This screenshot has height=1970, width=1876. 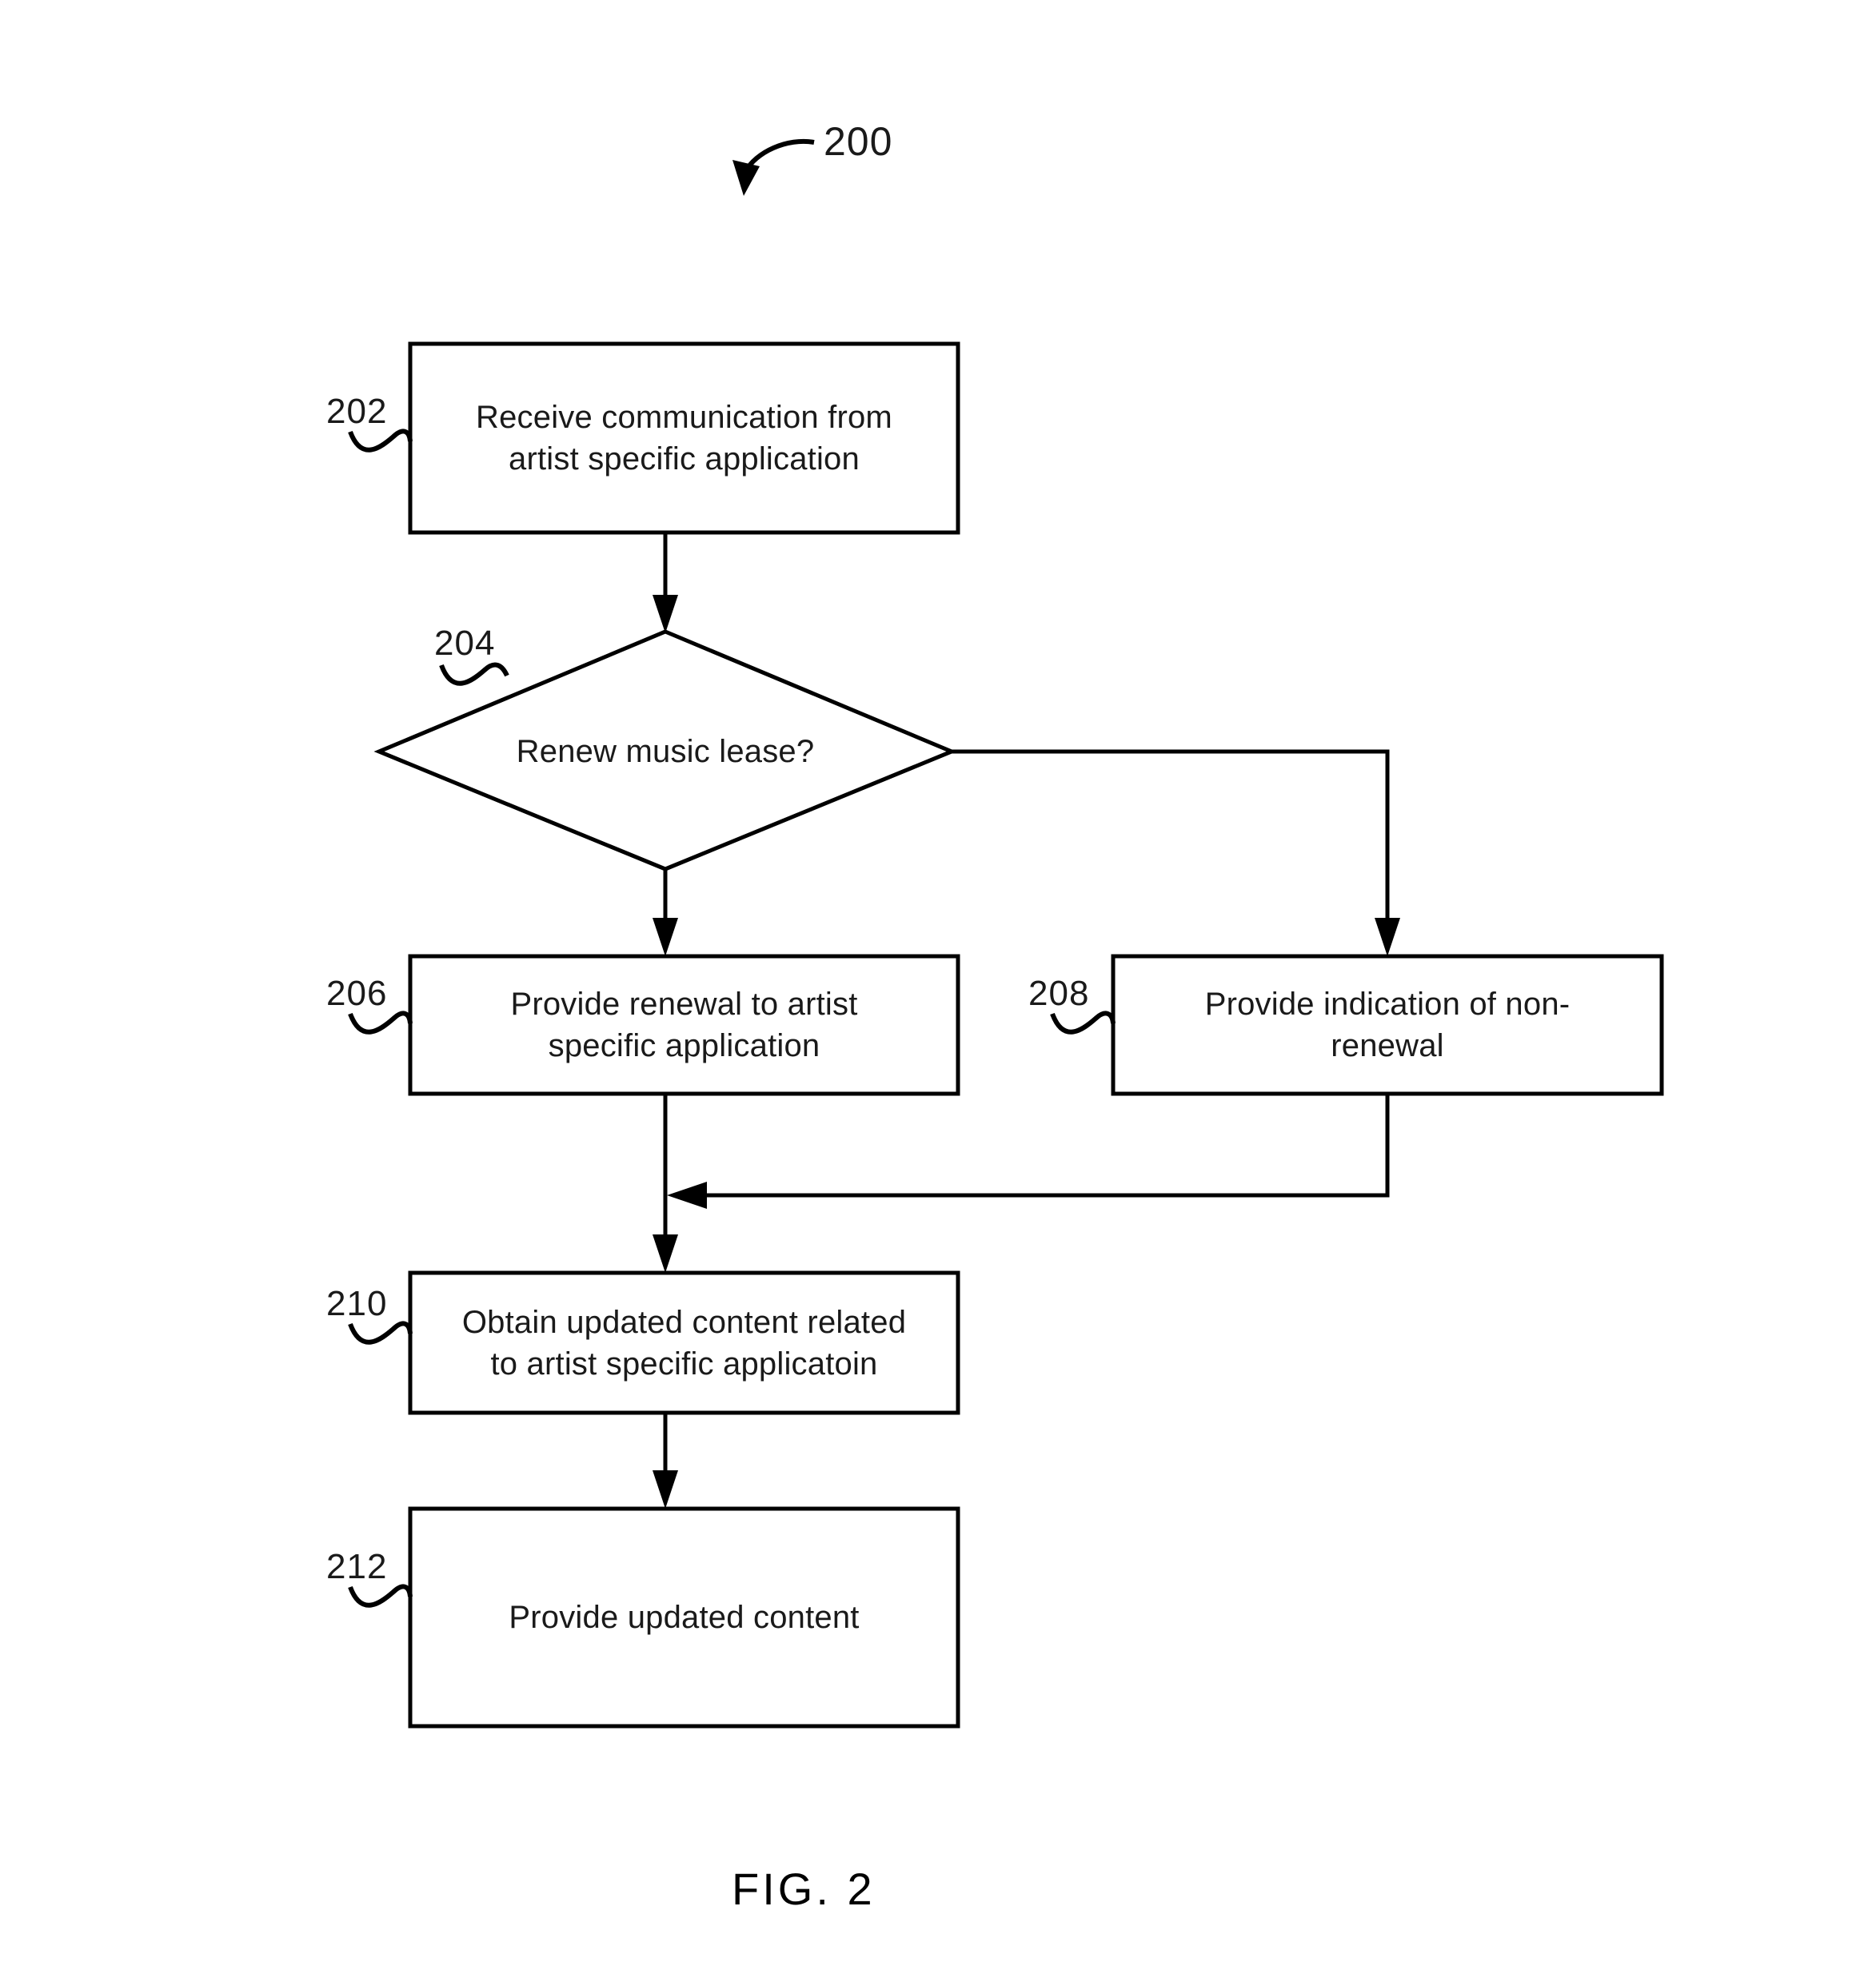 What do you see at coordinates (859, 141) in the screenshot?
I see `figure-ref-200: 200` at bounding box center [859, 141].